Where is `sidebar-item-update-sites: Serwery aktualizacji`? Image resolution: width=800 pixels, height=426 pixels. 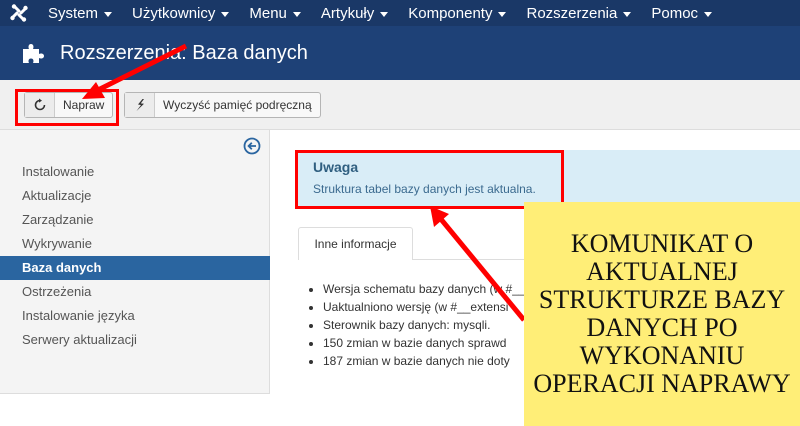
sidebar-item-update-sites: Serwery aktualizacji is located at coordinates (135, 340).